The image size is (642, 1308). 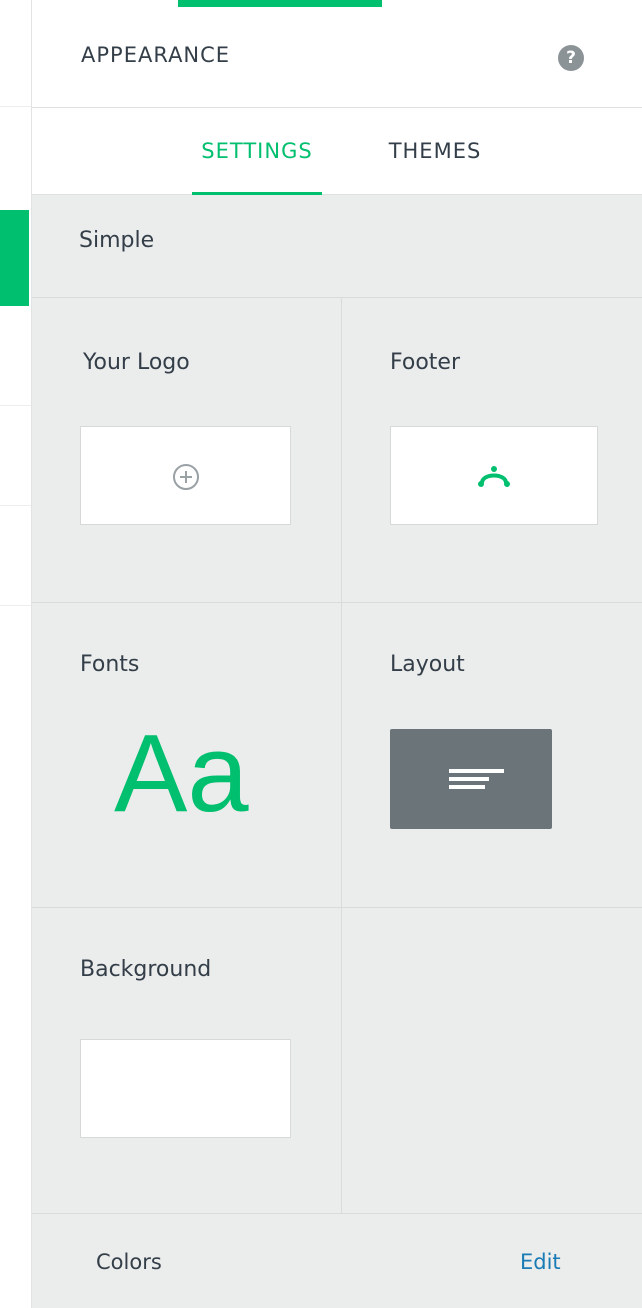 I want to click on logo-label: Your Logo, so click(x=136, y=362).